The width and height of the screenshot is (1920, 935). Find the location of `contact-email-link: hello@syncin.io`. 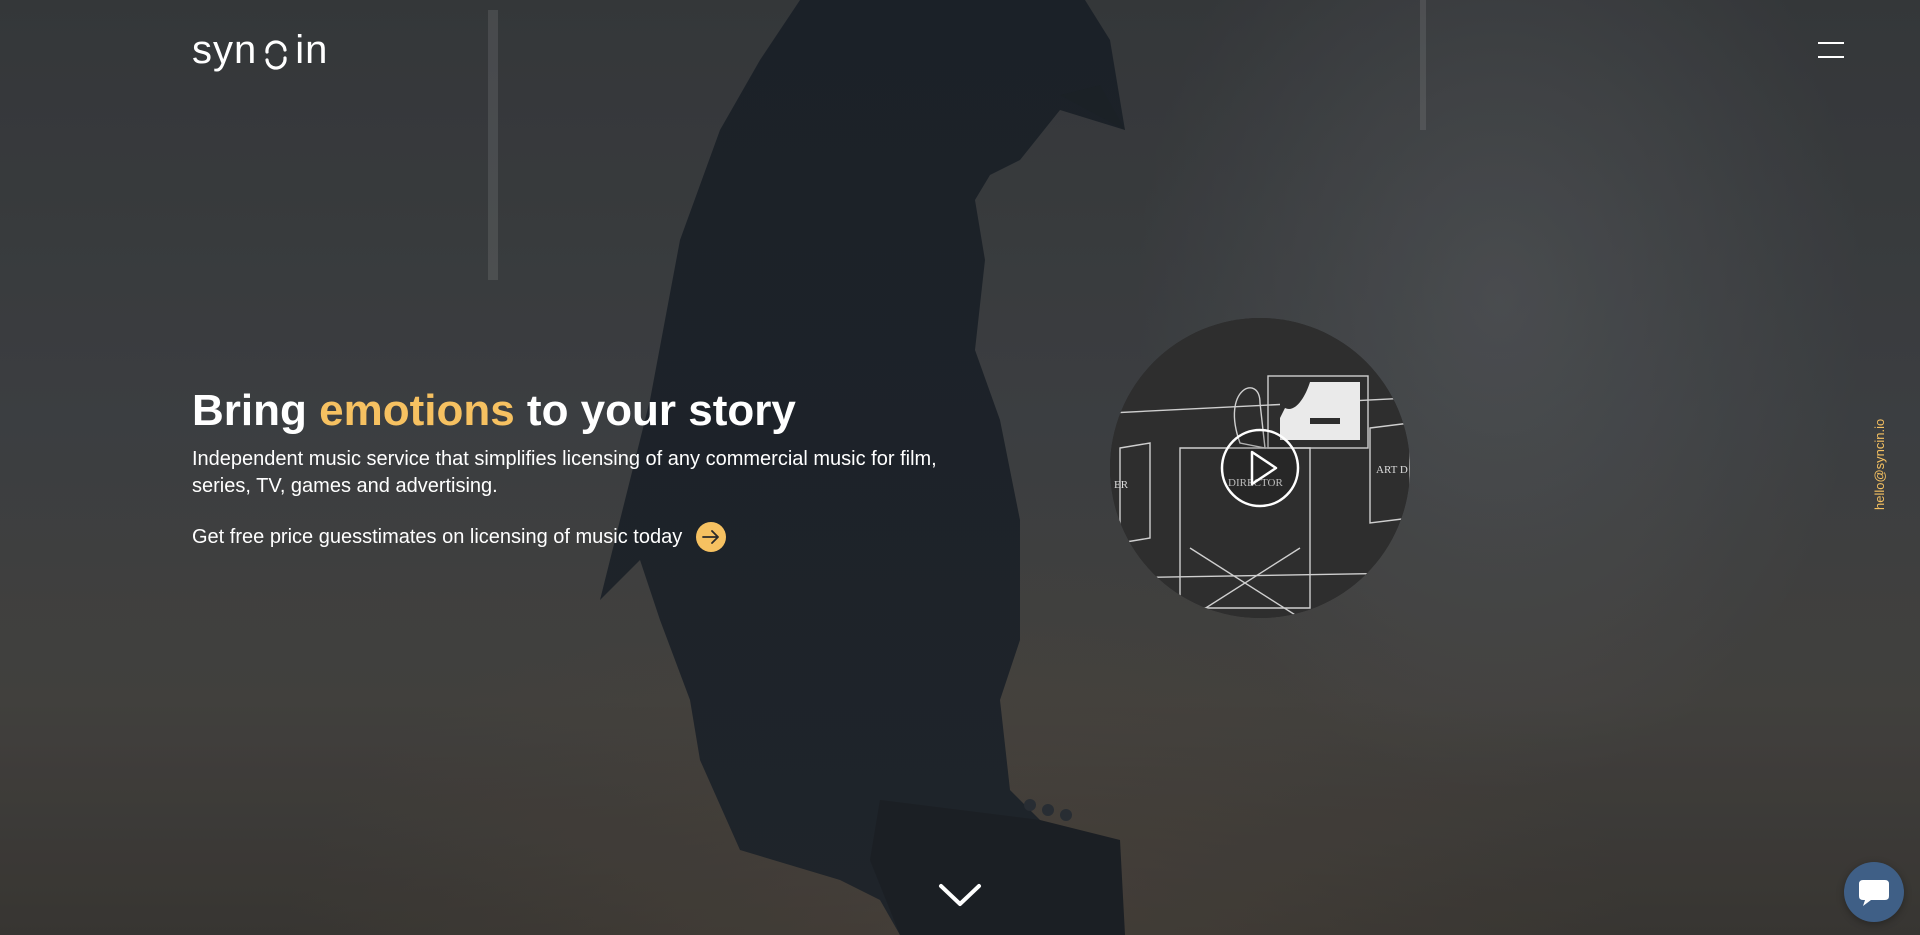

contact-email-link: hello@syncin.io is located at coordinates (1879, 464).